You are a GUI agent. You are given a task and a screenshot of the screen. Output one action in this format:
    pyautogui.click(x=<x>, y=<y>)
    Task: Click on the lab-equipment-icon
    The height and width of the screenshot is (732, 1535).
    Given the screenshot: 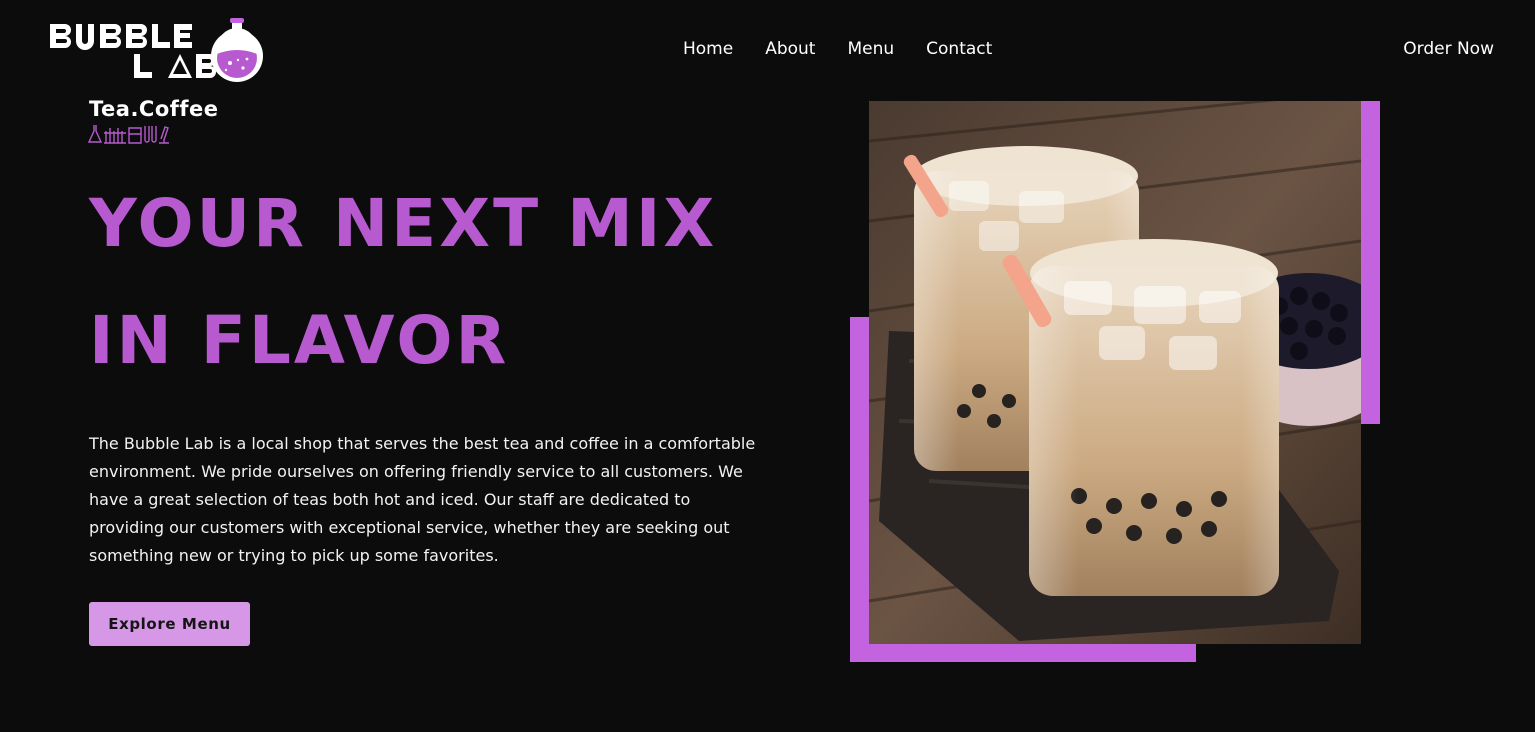 What is the action you would take?
    pyautogui.click(x=128, y=134)
    